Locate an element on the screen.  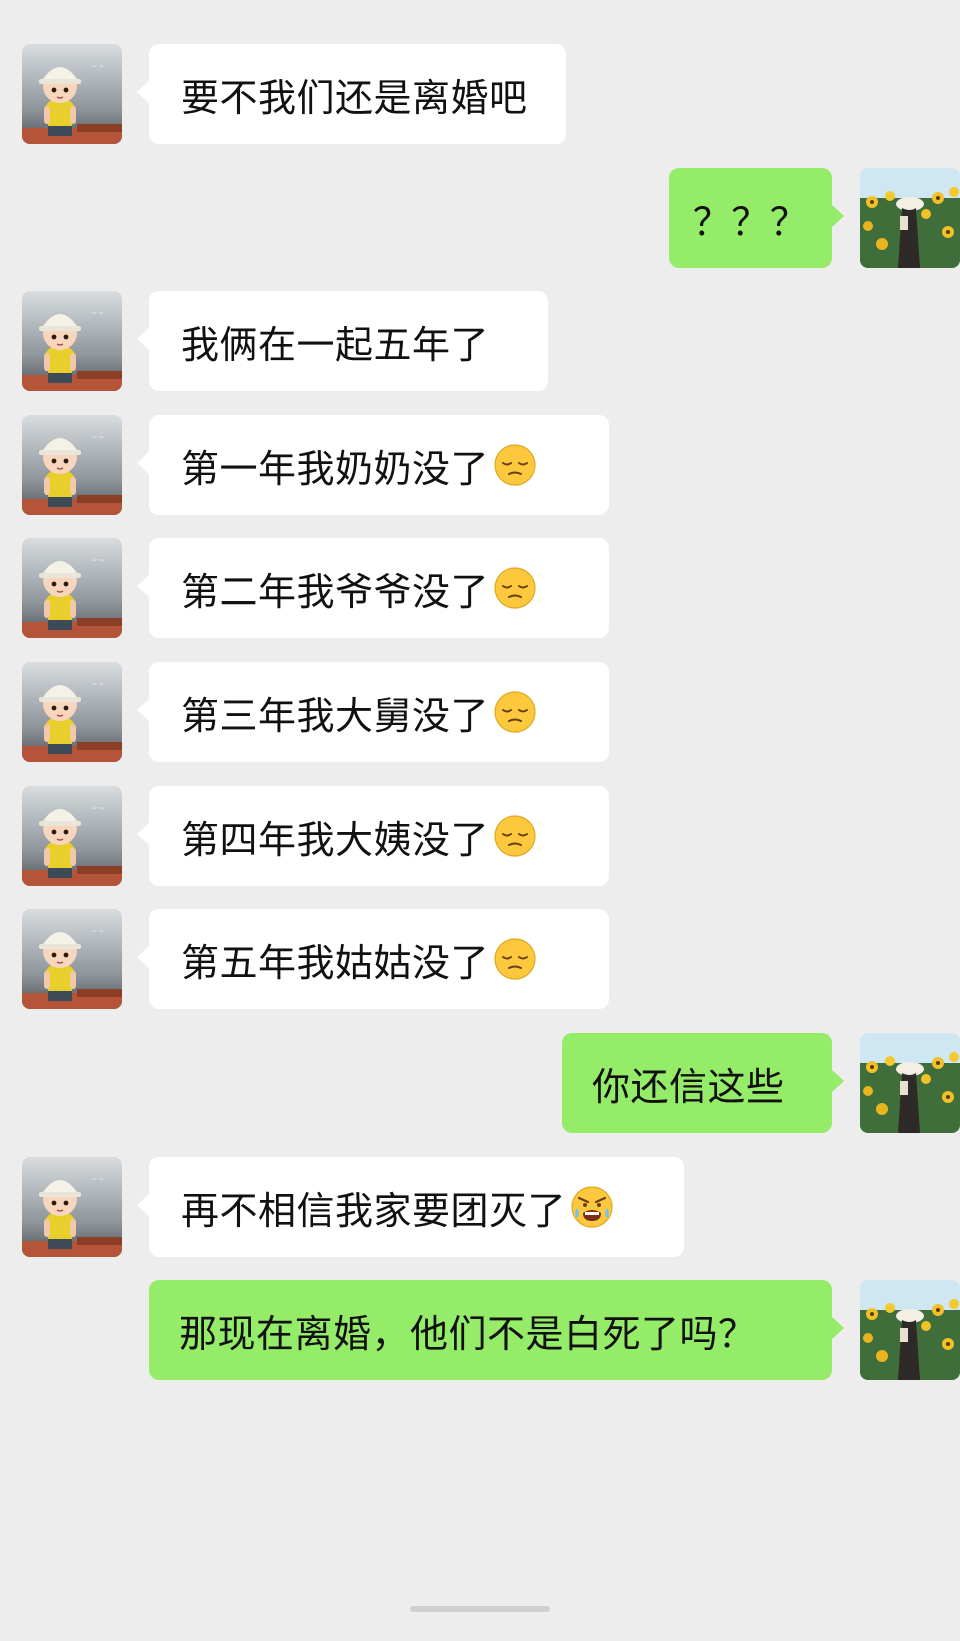
incoming-message-bubble: 第四年我大姨没了 is located at coordinates (373, 836).